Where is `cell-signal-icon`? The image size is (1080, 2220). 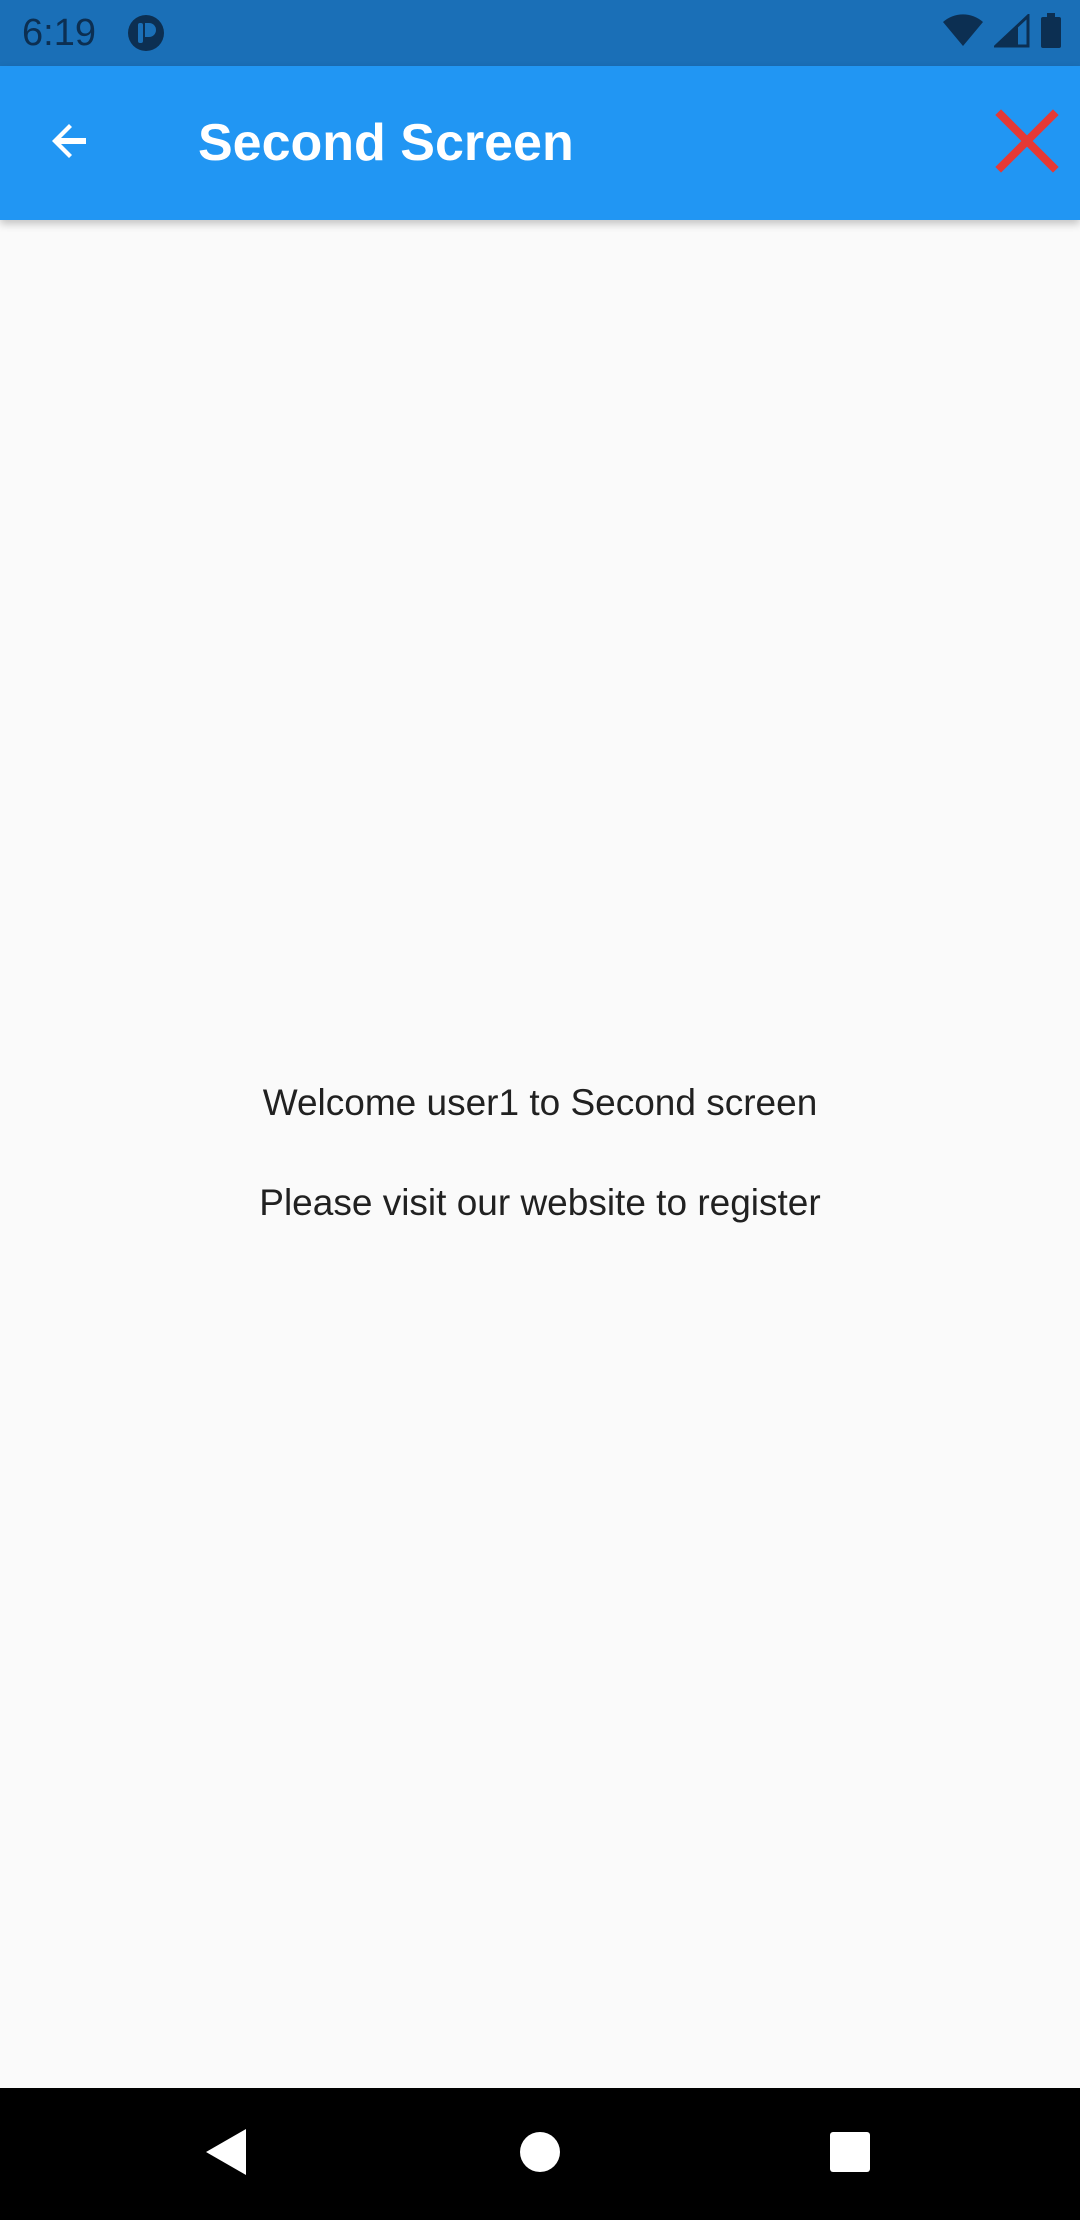 cell-signal-icon is located at coordinates (1011, 32).